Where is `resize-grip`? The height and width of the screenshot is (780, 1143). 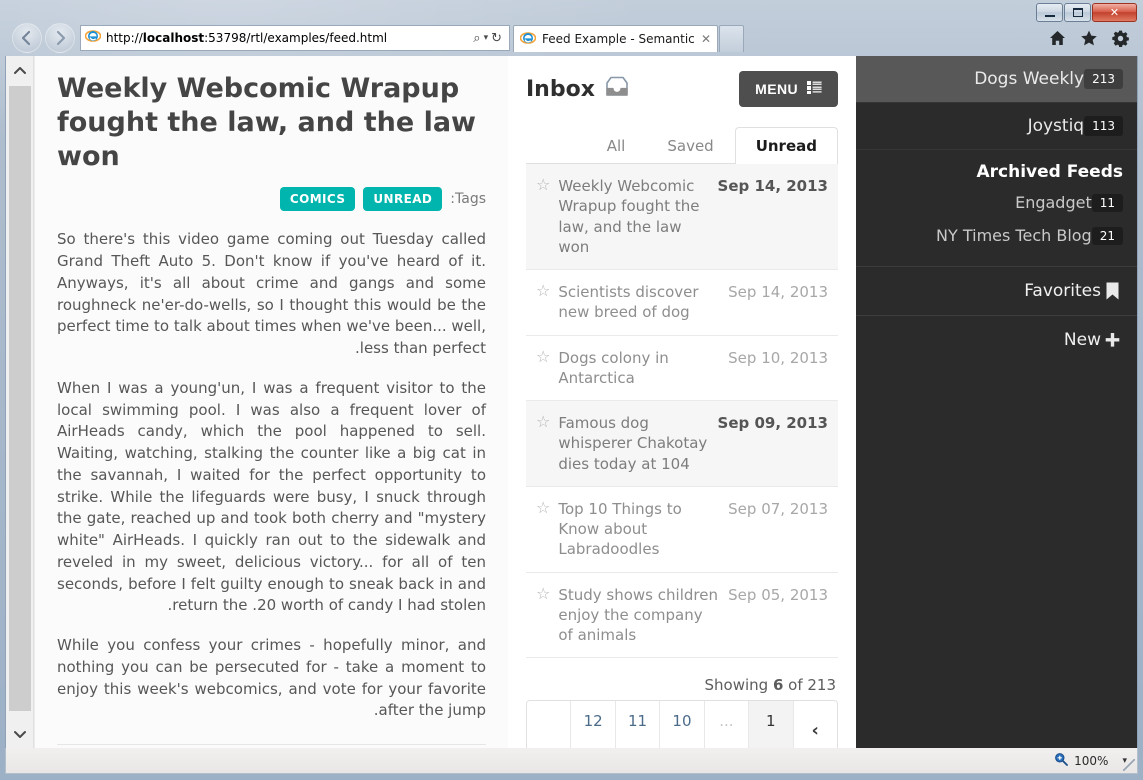
resize-grip is located at coordinates (1129, 765).